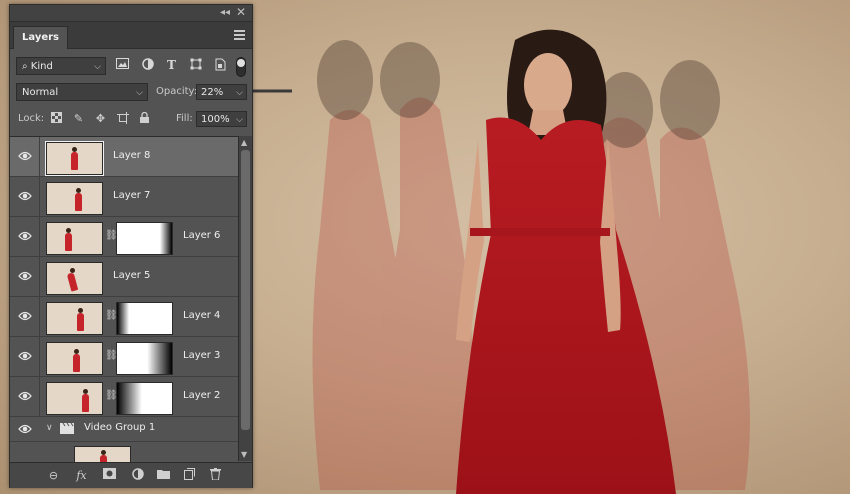 This screenshot has height=494, width=850. I want to click on add-mask-icon, so click(109, 475).